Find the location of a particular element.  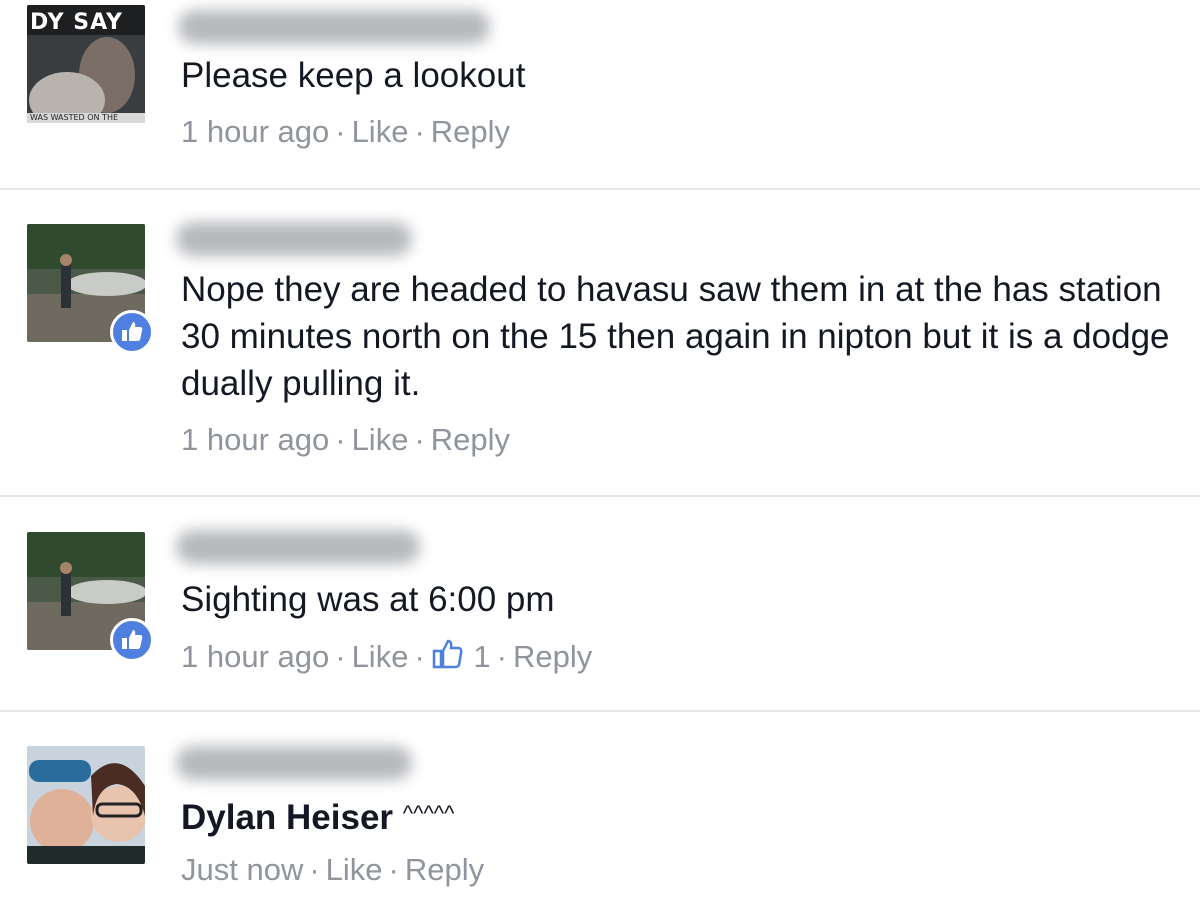

thumbs-up-outline-icon is located at coordinates (447, 654).